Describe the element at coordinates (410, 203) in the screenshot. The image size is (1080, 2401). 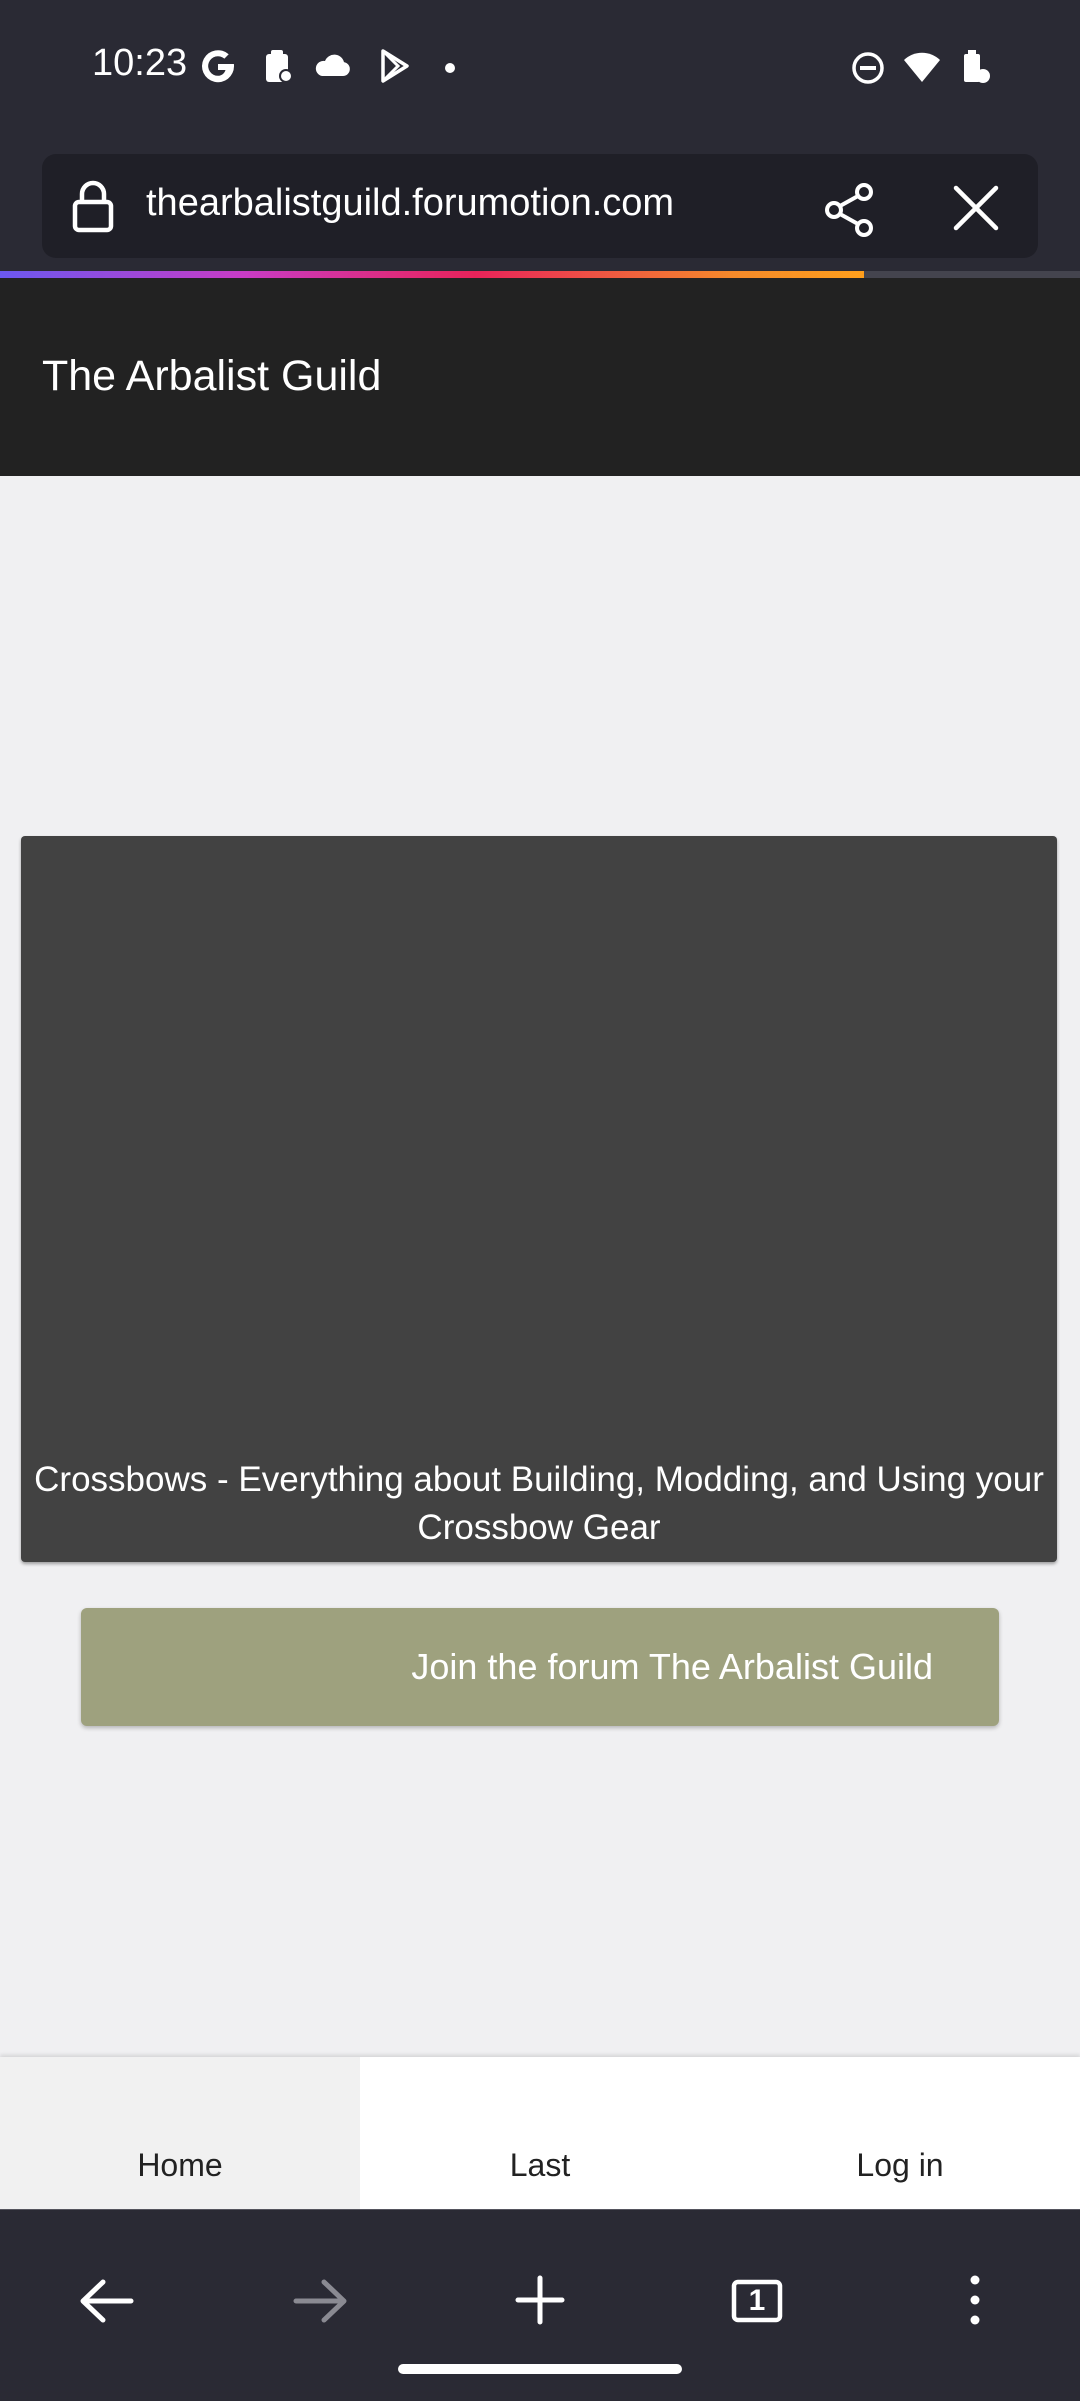
I see `url-text: thearbalistguild.forumotion.com` at that location.